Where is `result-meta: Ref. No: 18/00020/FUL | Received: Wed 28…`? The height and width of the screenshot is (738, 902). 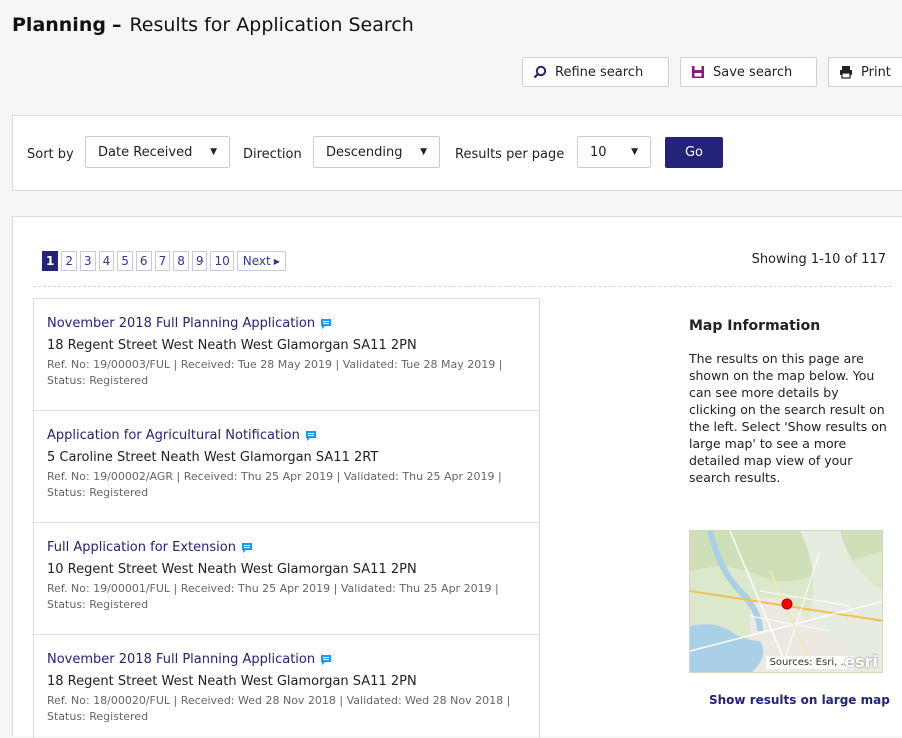
result-meta: Ref. No: 18/00020/FUL | Received: Wed 28… is located at coordinates (279, 708).